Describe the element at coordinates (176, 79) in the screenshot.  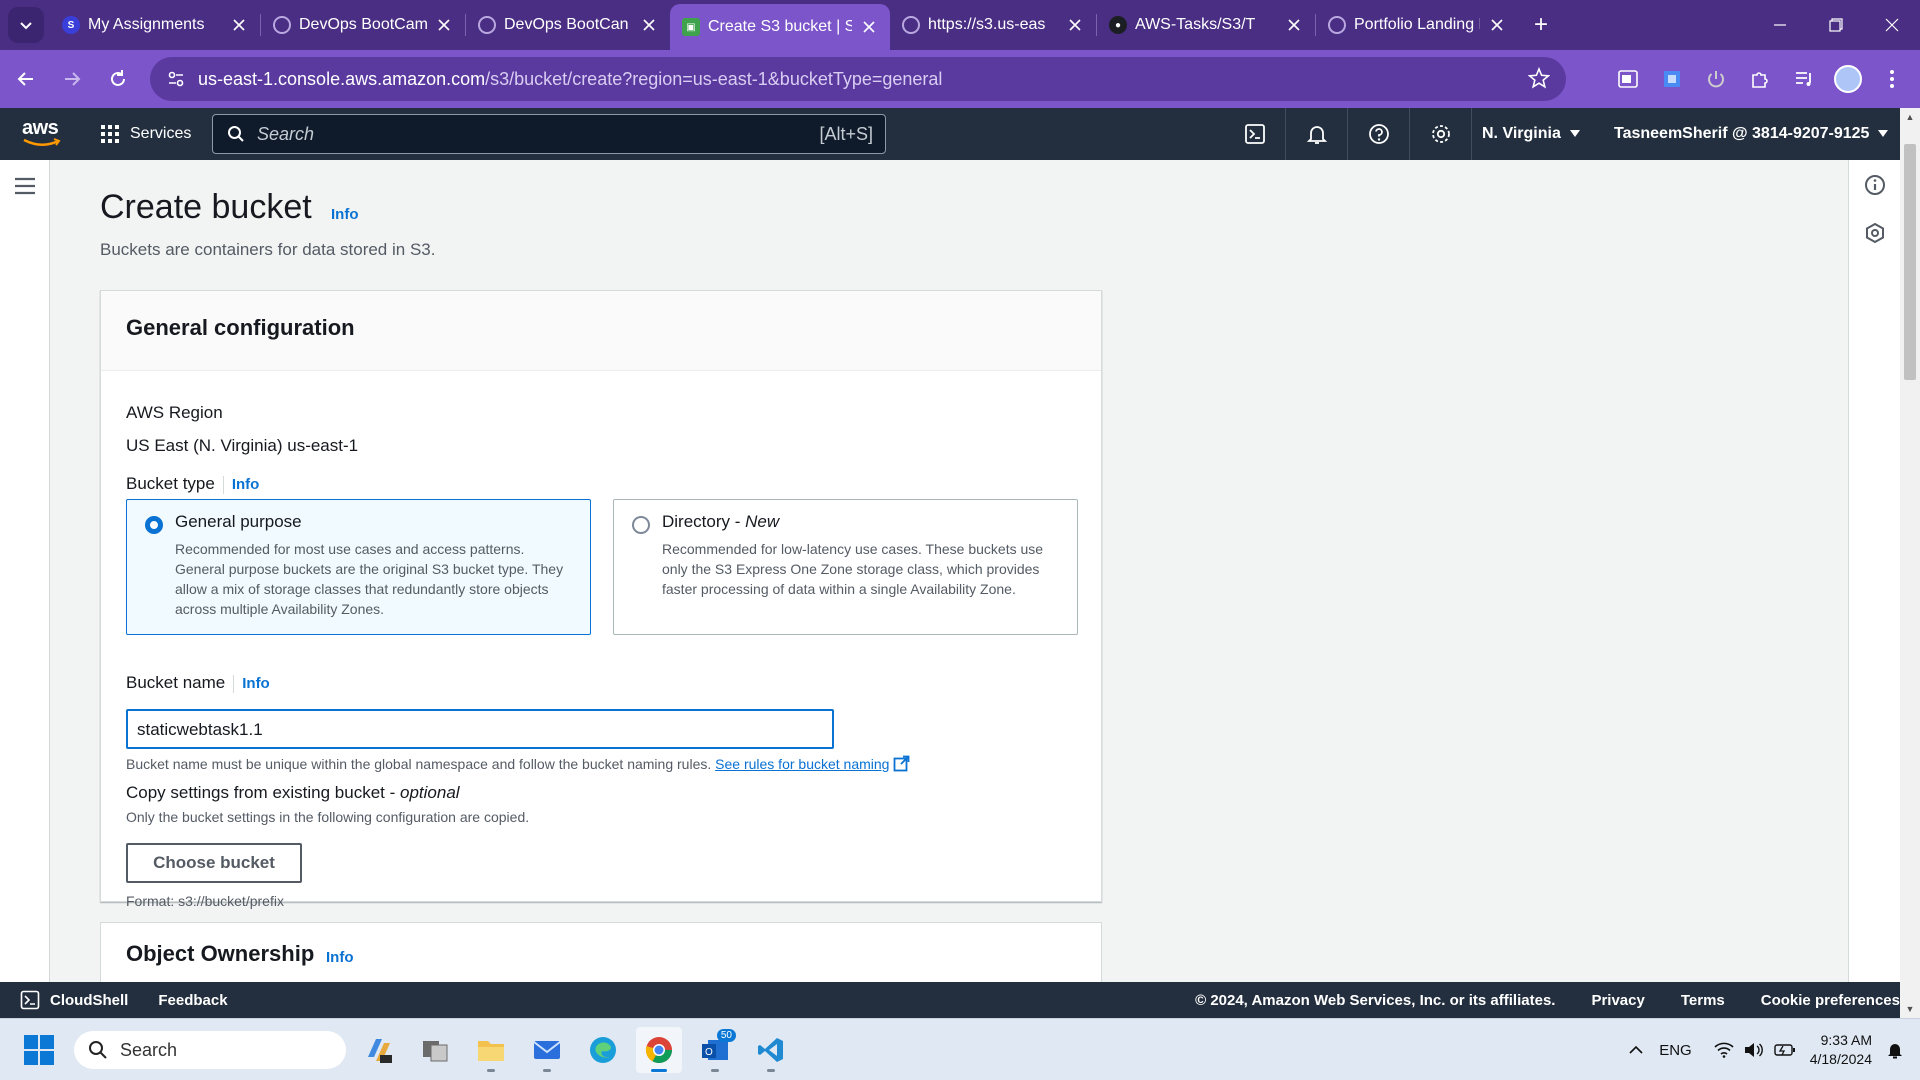
I see `site-settings-icon` at that location.